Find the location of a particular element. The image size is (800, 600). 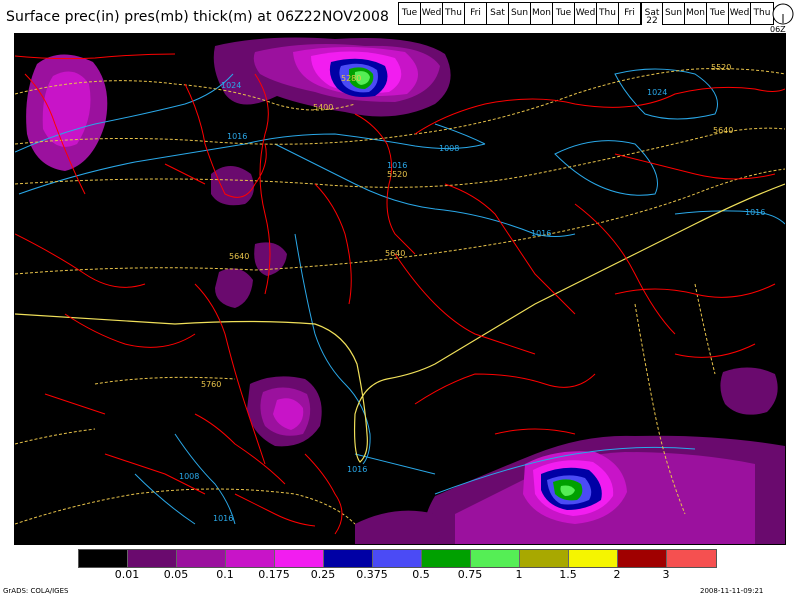

day-sat-1: Sat is located at coordinates (498, 13).